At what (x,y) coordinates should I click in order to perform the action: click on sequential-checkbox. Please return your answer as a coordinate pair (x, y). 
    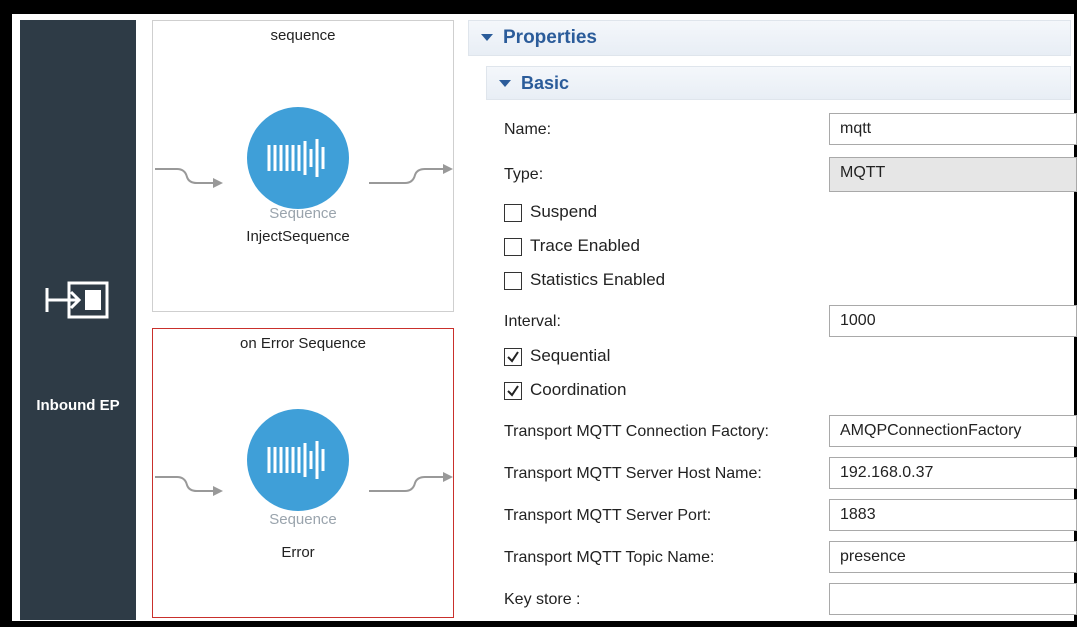
    Looking at the image, I should click on (513, 357).